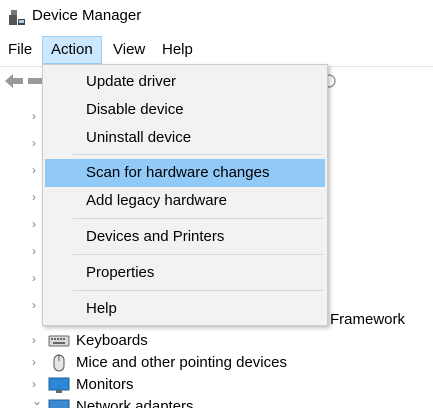 This screenshot has width=433, height=408. Describe the element at coordinates (135, 109) in the screenshot. I see `menu-item-label: Disable device` at that location.